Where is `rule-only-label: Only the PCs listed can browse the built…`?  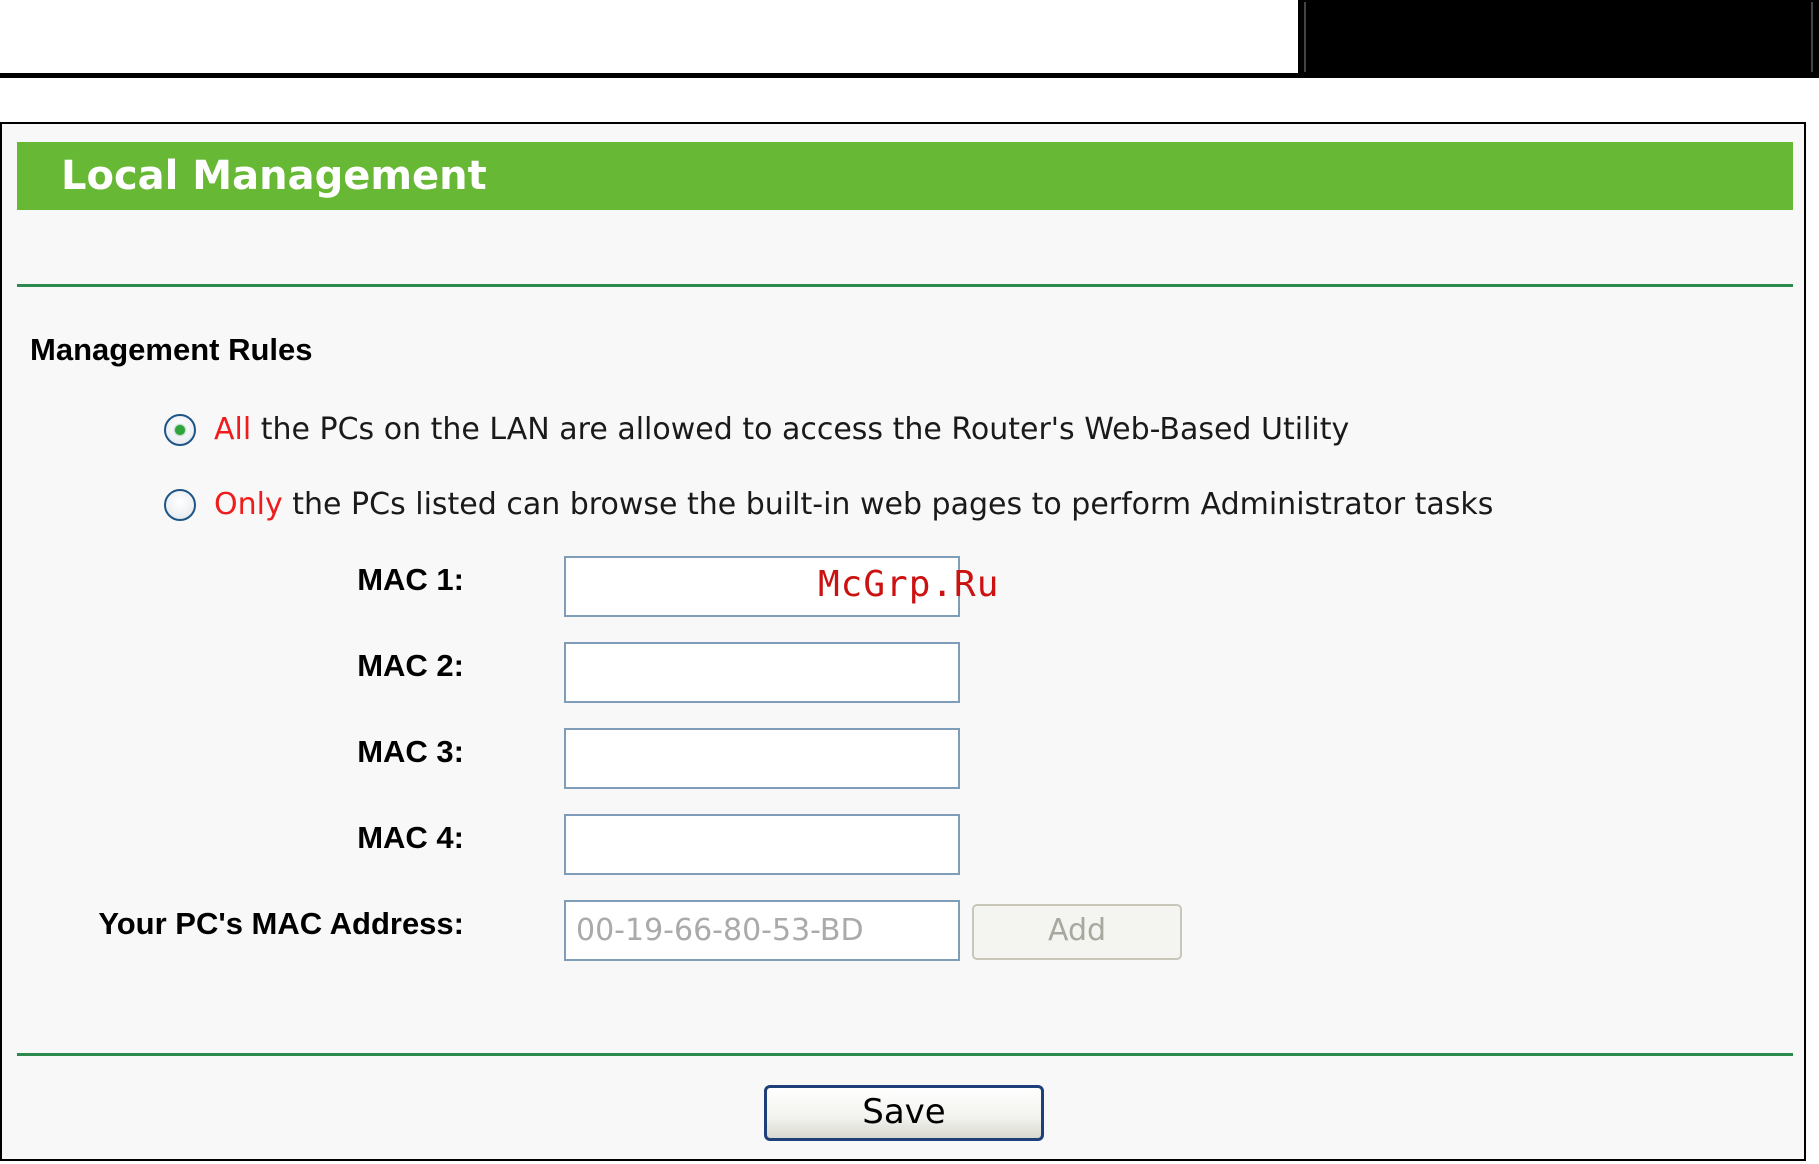 rule-only-label: Only the PCs listed can browse the built… is located at coordinates (853, 505).